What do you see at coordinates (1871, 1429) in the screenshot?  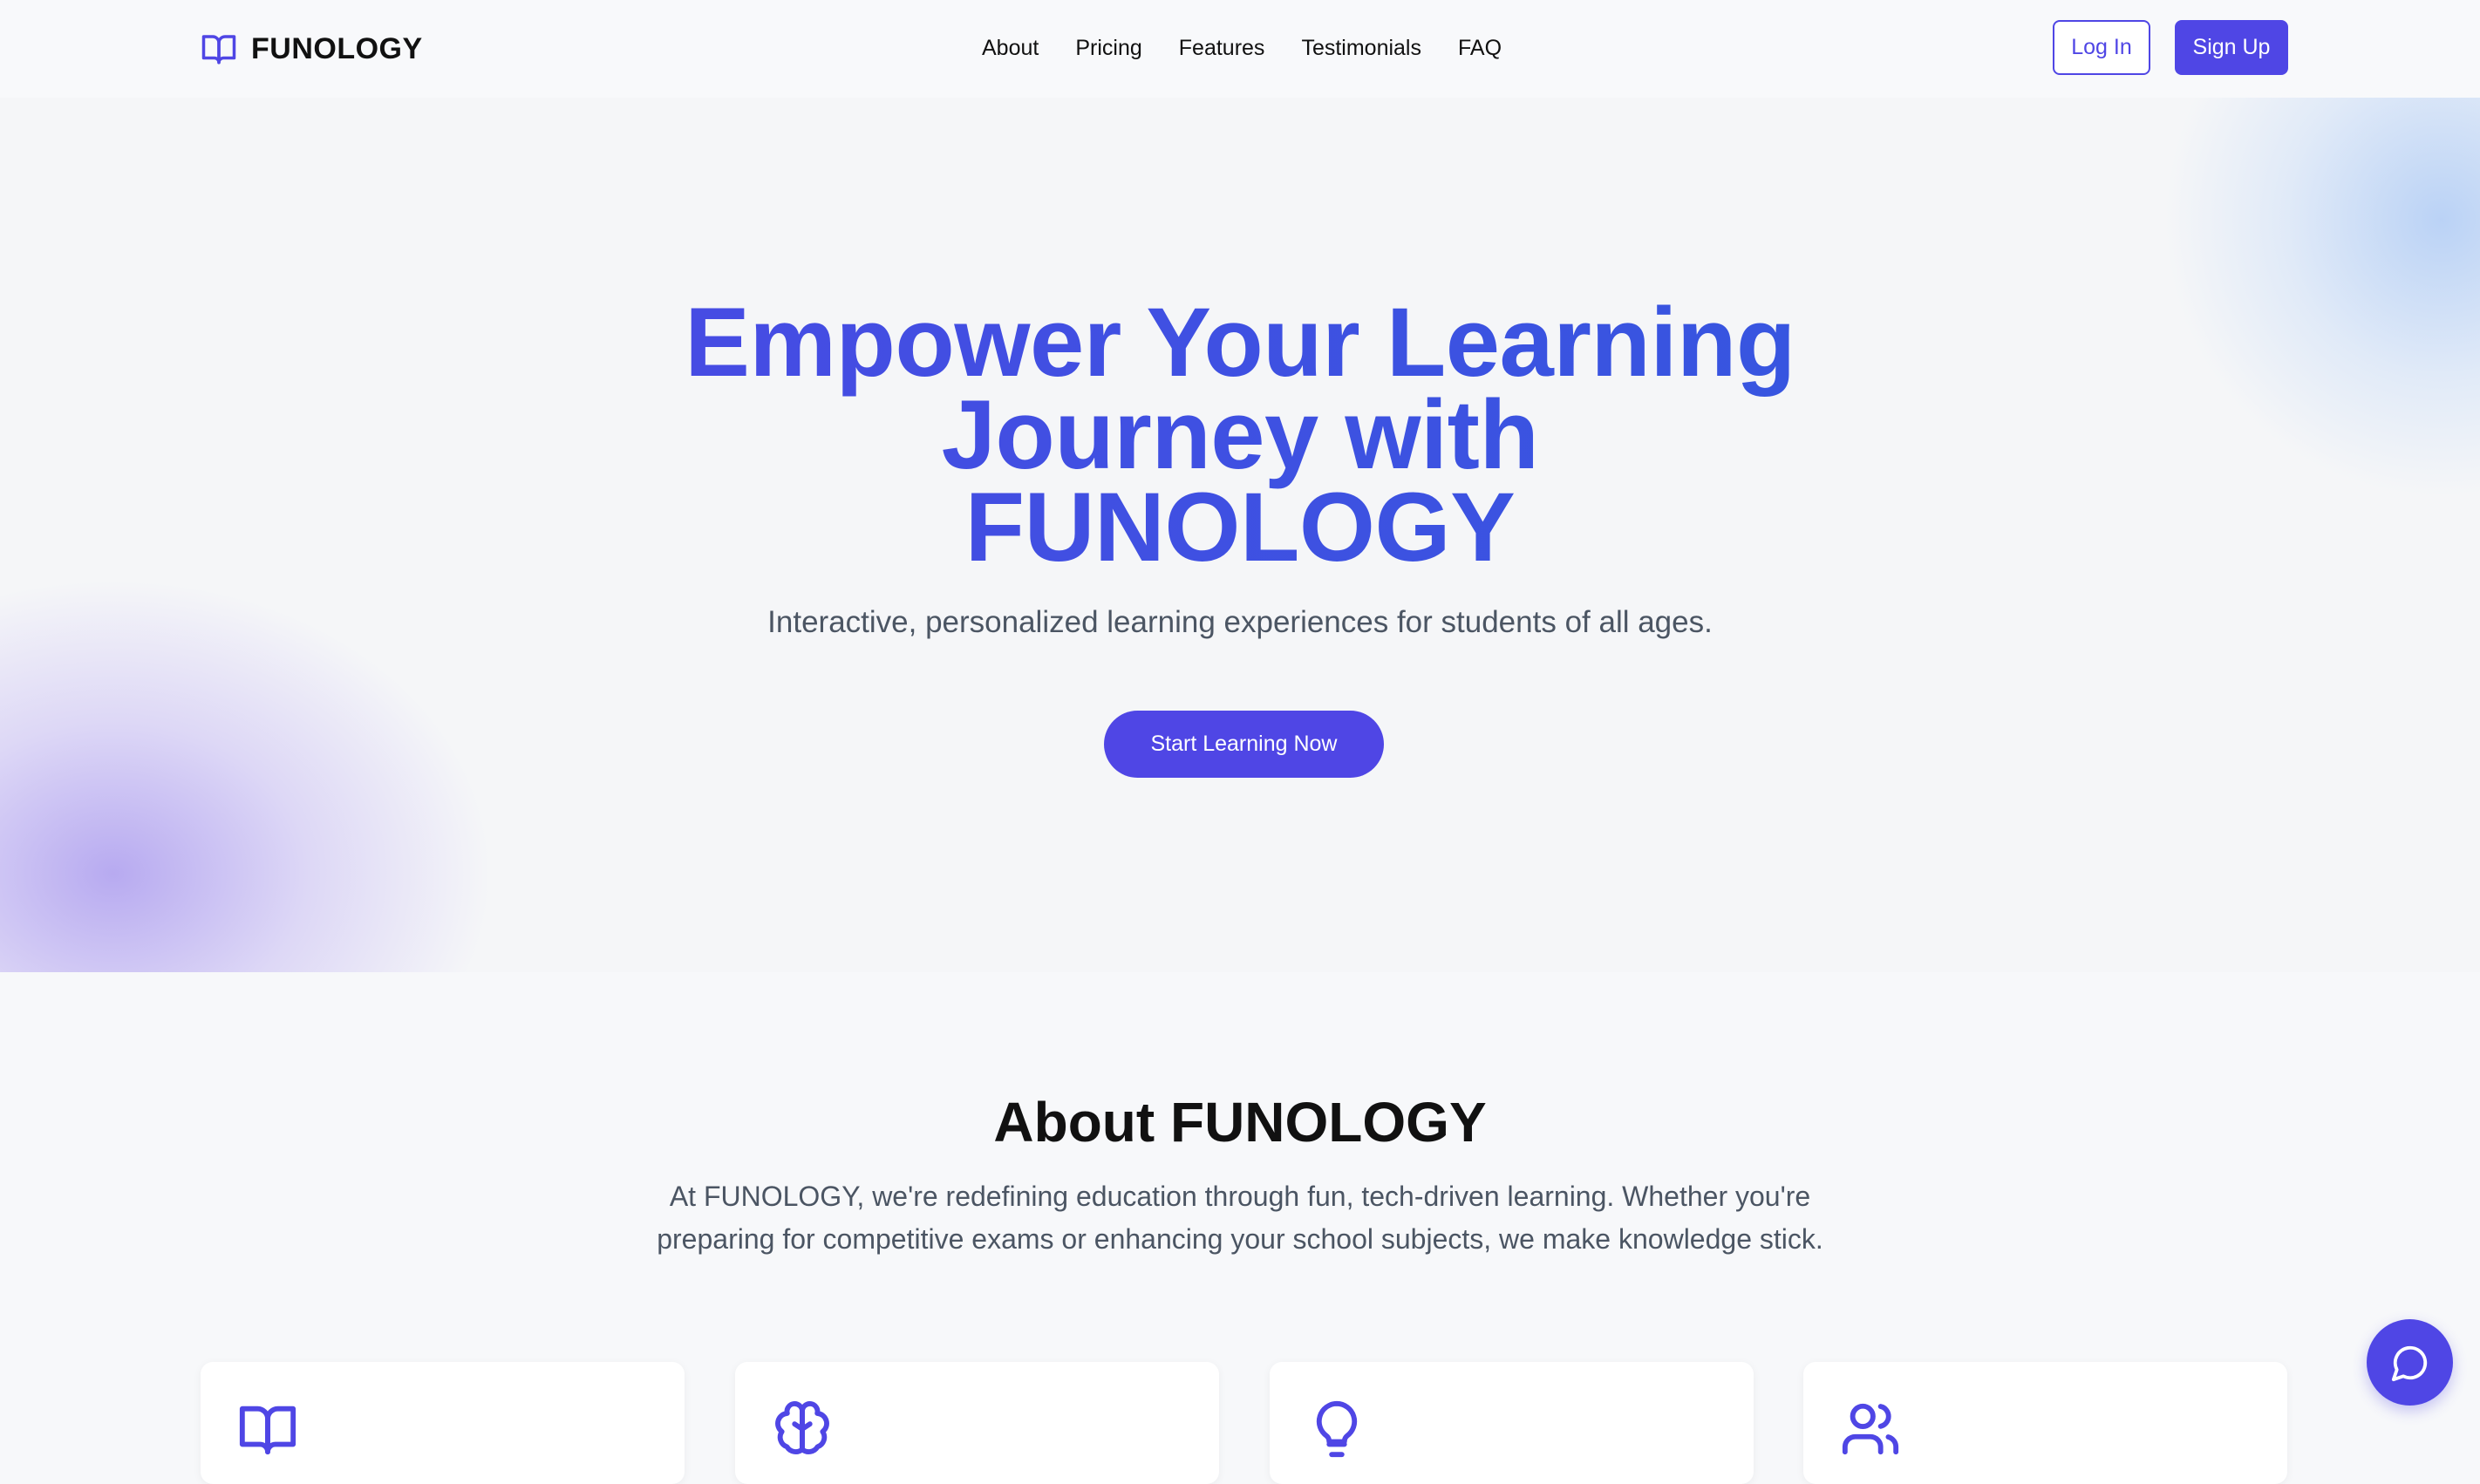 I see `users-icon` at bounding box center [1871, 1429].